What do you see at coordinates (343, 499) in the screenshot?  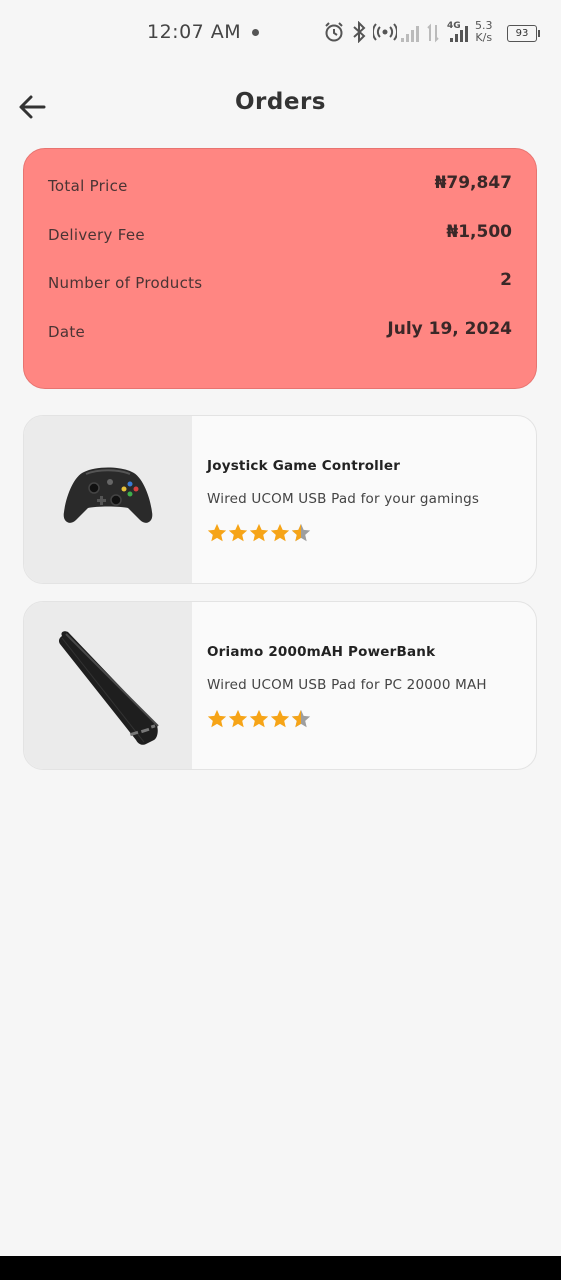 I see `product-description: Wired UCOM USB Pad for your gamings` at bounding box center [343, 499].